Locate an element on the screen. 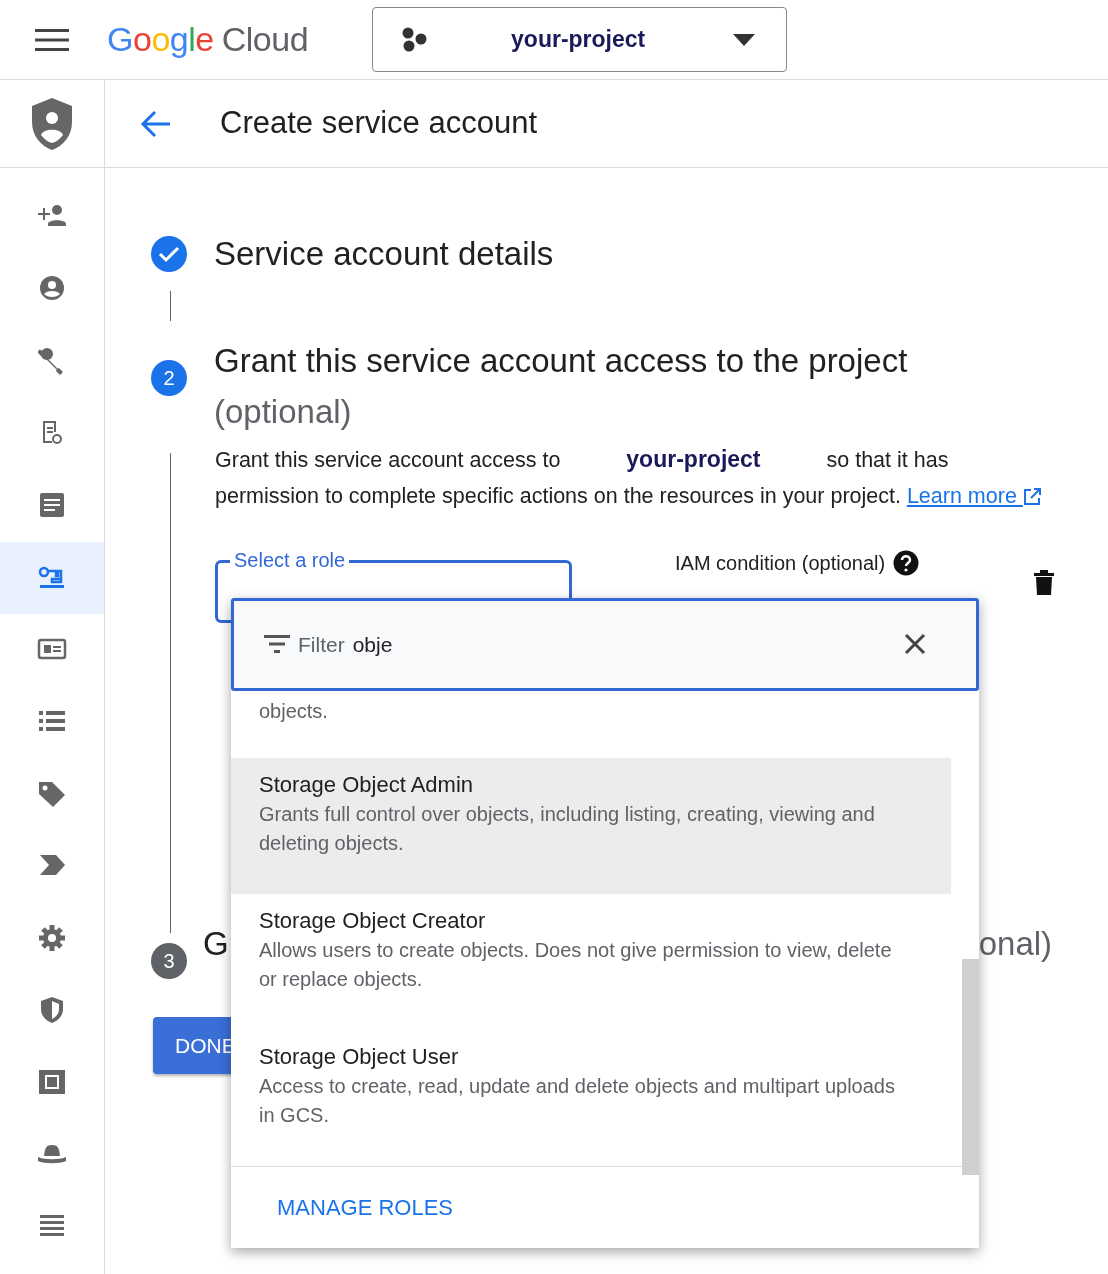 Image resolution: width=1108 pixels, height=1274 pixels. project-selector: your-project is located at coordinates (580, 39).